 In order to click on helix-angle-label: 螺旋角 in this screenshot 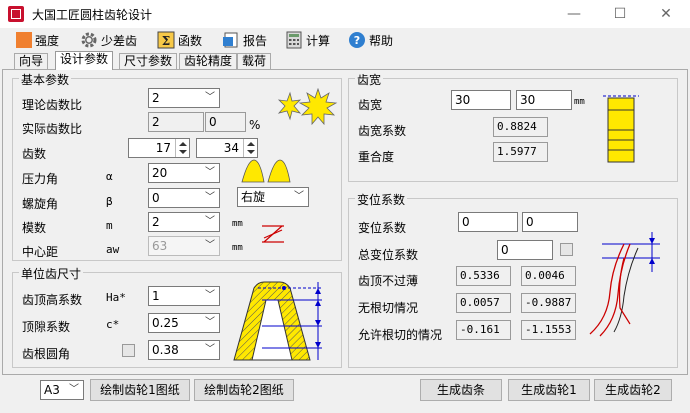, I will do `click(40, 204)`.